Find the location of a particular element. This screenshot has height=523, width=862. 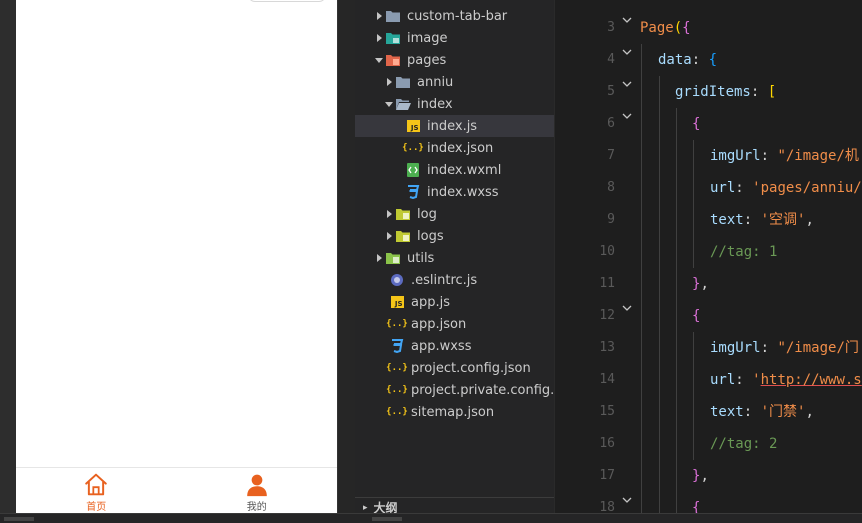

line-number: 4 is located at coordinates (611, 59).